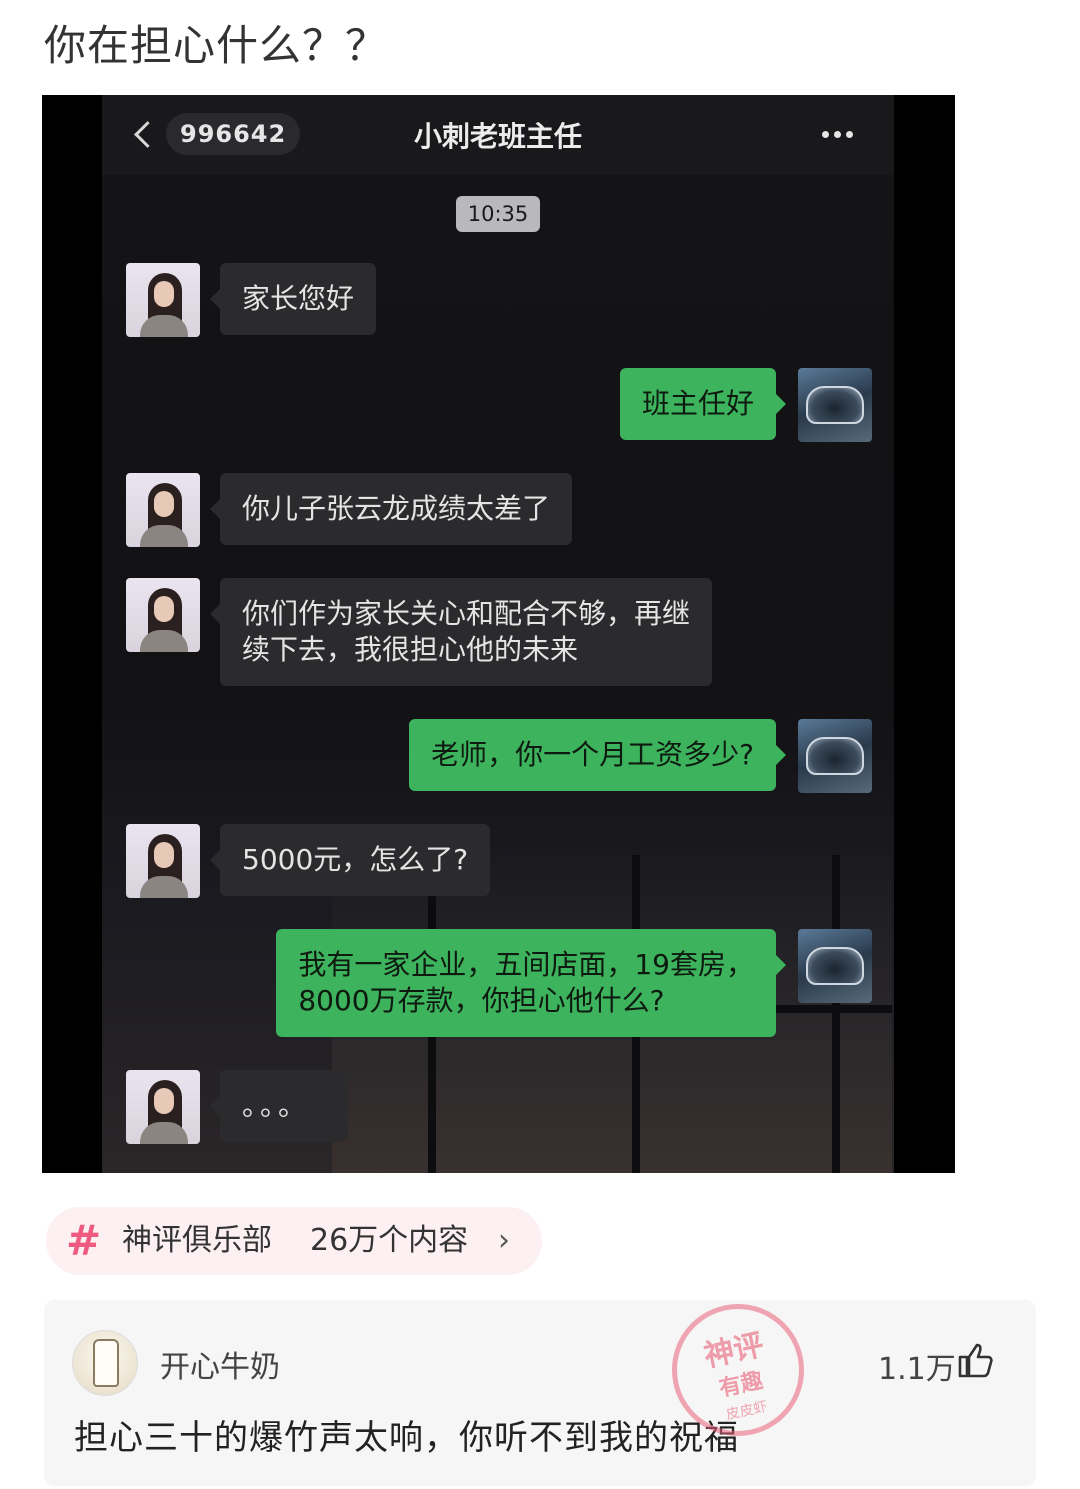 Image resolution: width=1080 pixels, height=1489 pixels. Describe the element at coordinates (703, 404) in the screenshot. I see `message-bubble-outgoing: 班主任好` at that location.